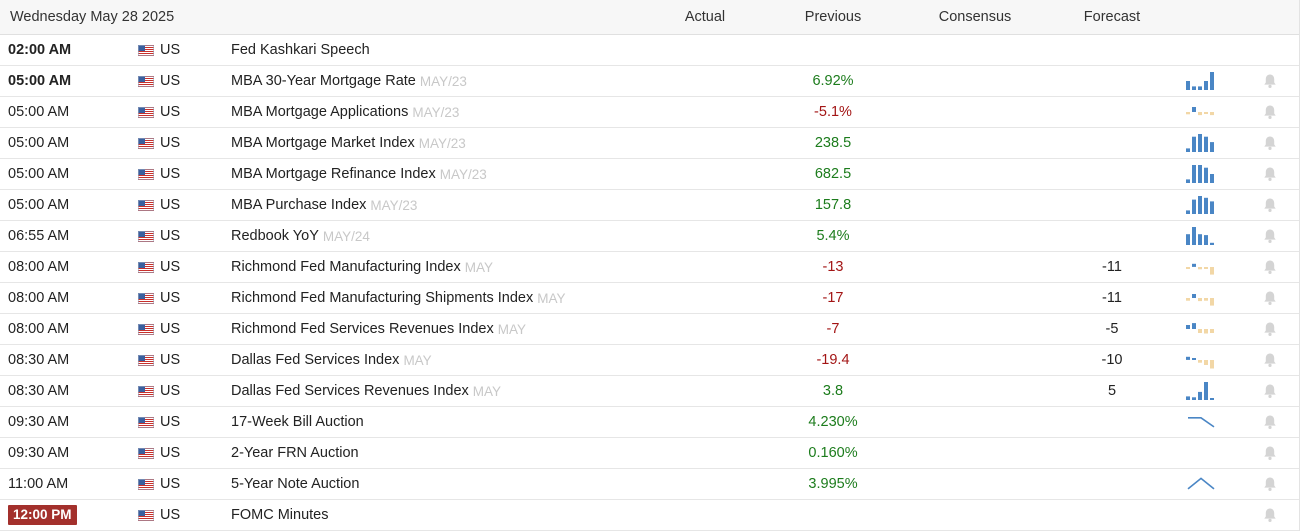  I want to click on event-row: 06:55 AM US Redbook YoY MAY/24 5.4%, so click(649, 236).